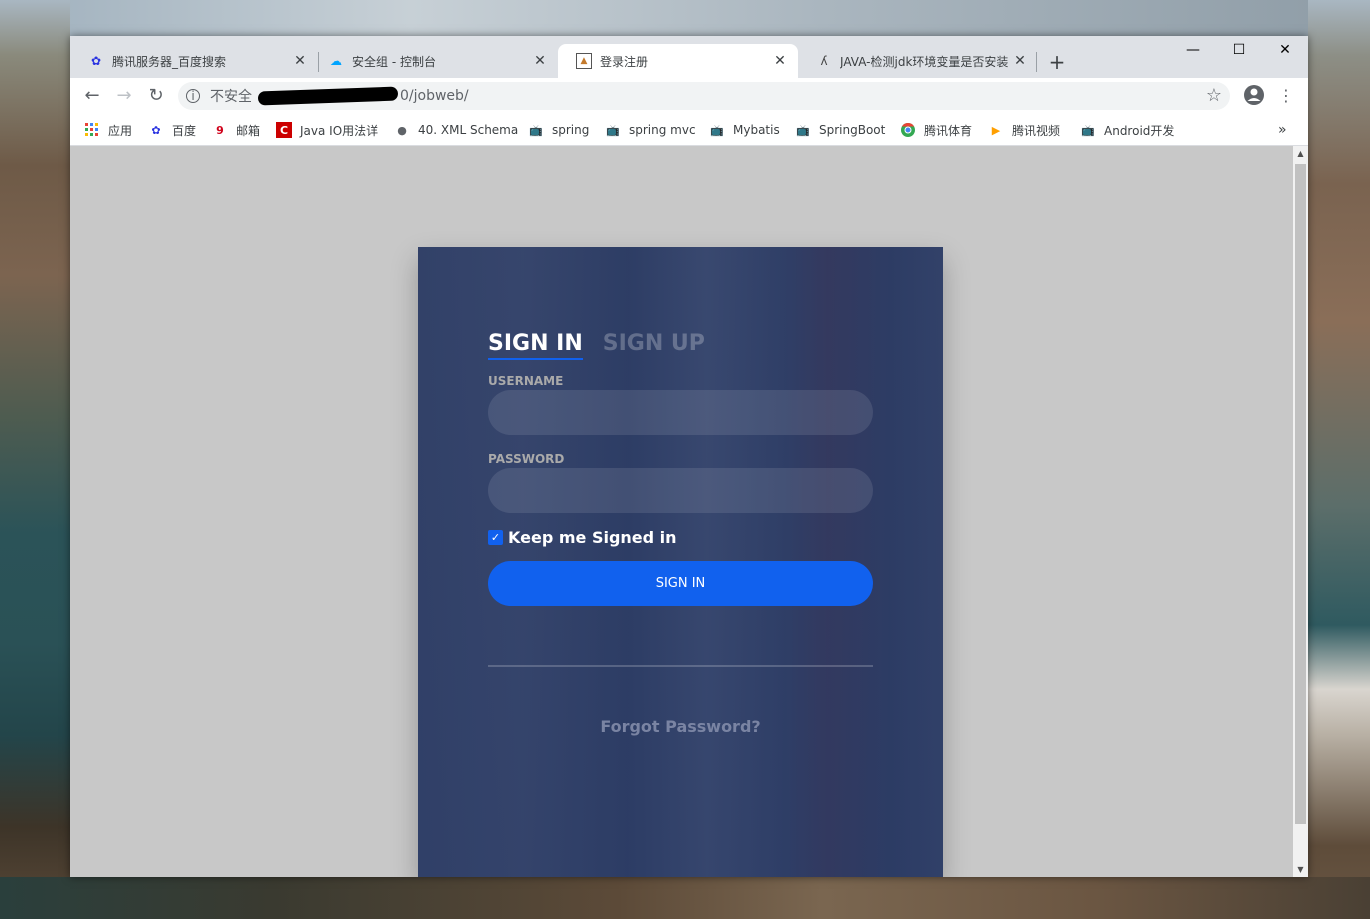 The image size is (1370, 919). Describe the element at coordinates (680, 412) in the screenshot. I see `username-input` at that location.